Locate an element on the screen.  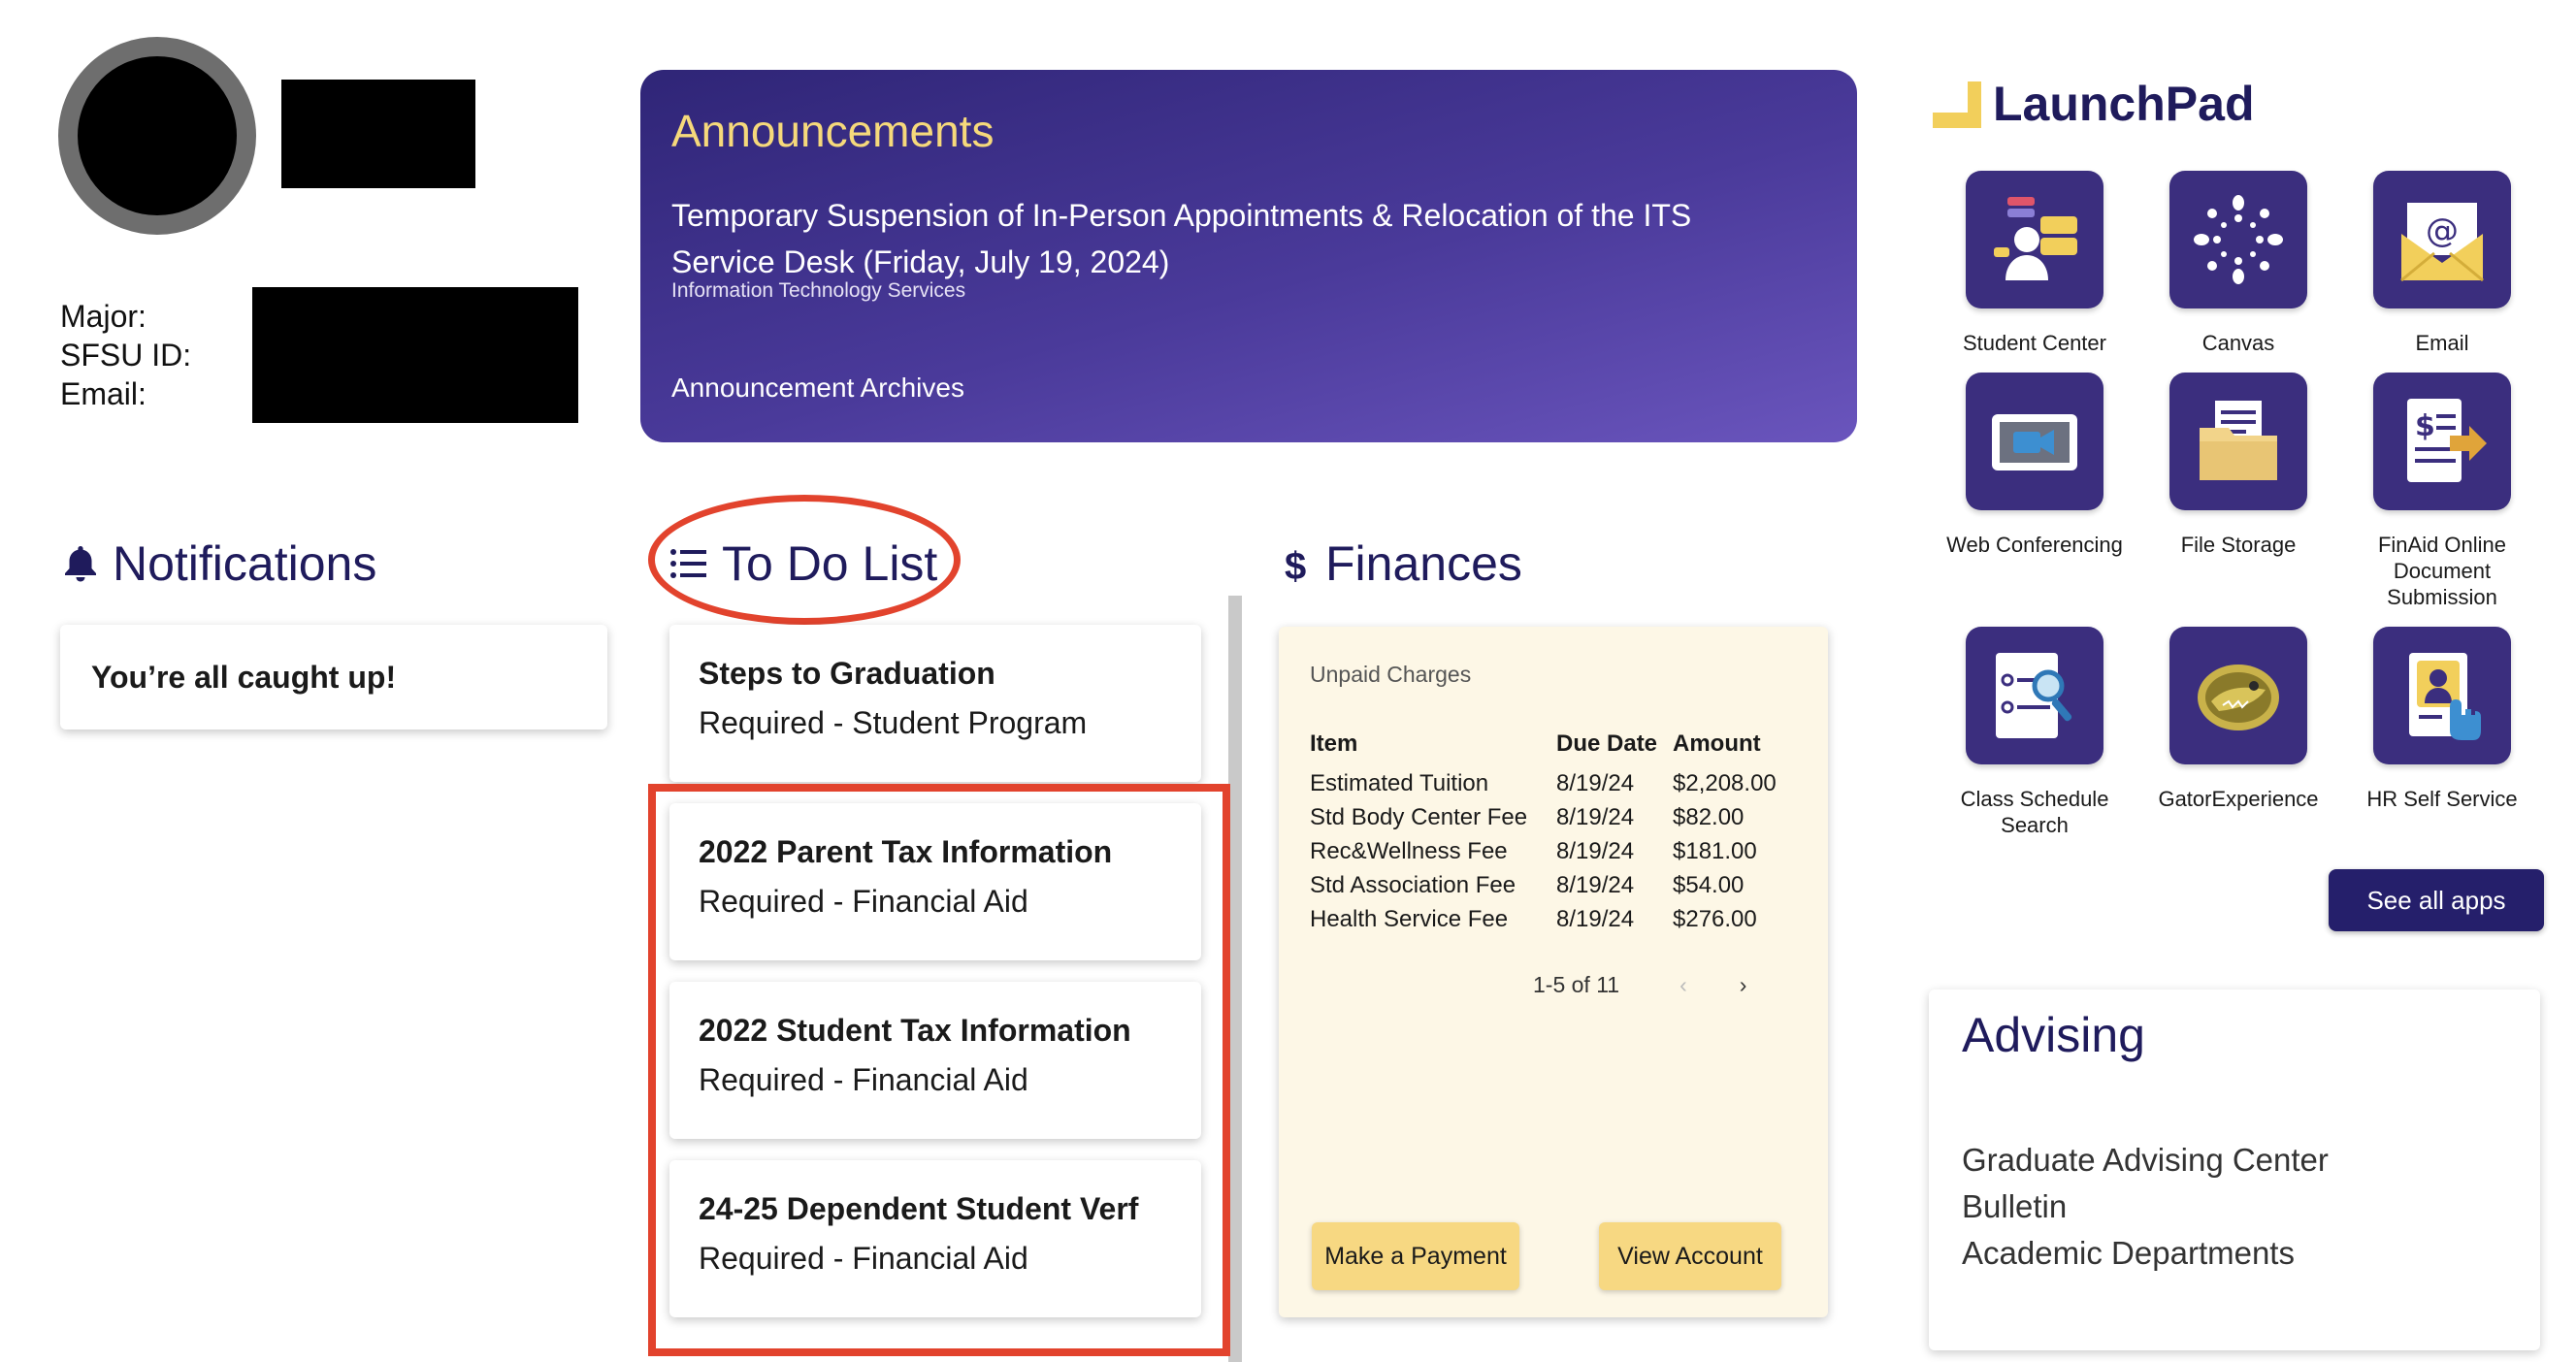
launchpad-heading: LaunchPad is located at coordinates (2093, 104).